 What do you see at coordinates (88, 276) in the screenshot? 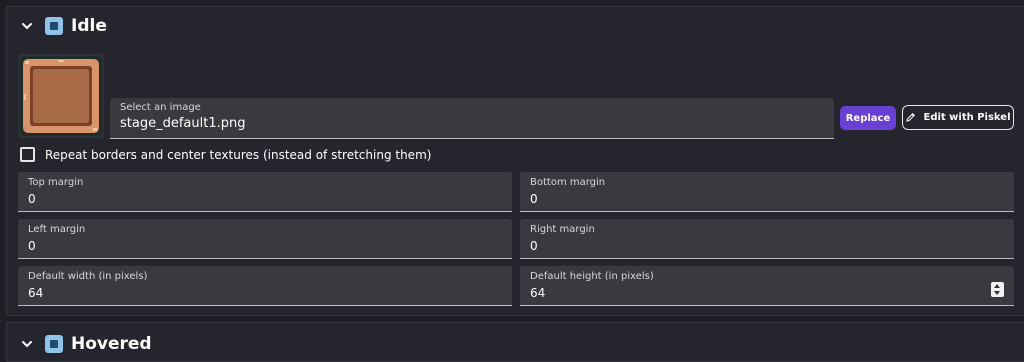
I see `default-width-label: Default width (in pixels)` at bounding box center [88, 276].